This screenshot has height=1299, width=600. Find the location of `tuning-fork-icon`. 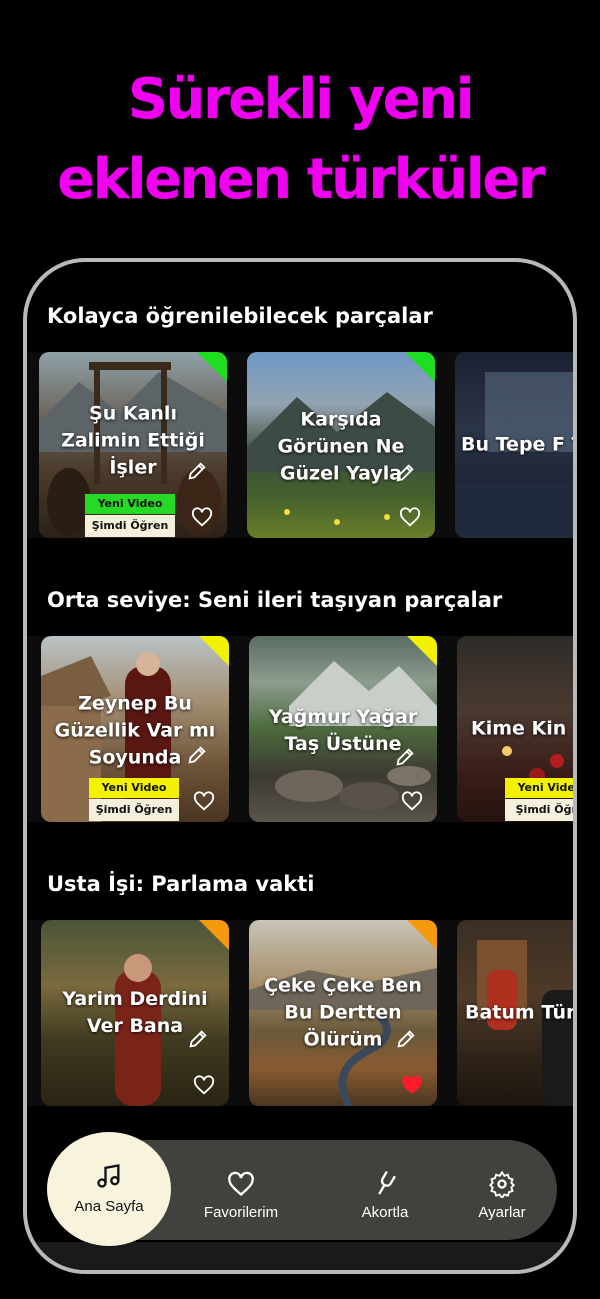

tuning-fork-icon is located at coordinates (387, 1182).